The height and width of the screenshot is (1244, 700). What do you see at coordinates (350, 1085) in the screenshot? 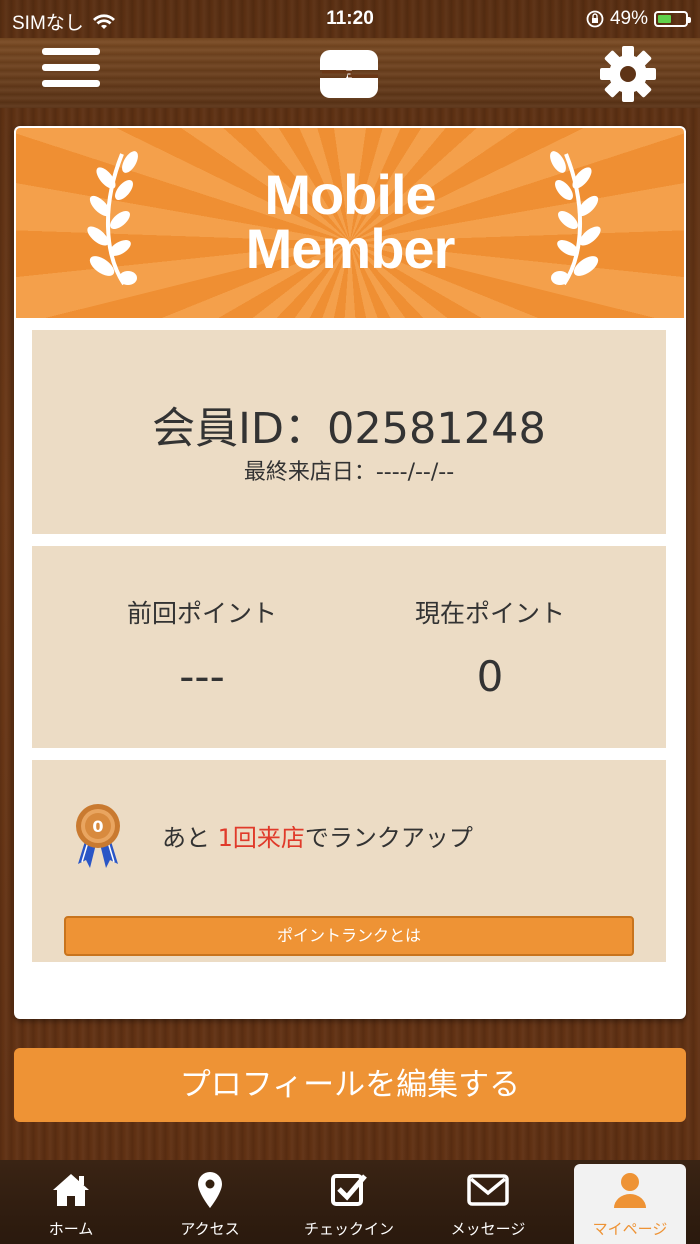
I see `edit-profile-button: プロフィールを編集する` at bounding box center [350, 1085].